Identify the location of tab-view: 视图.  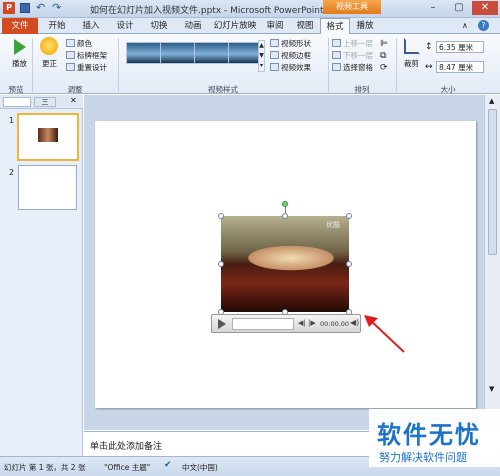
(305, 26).